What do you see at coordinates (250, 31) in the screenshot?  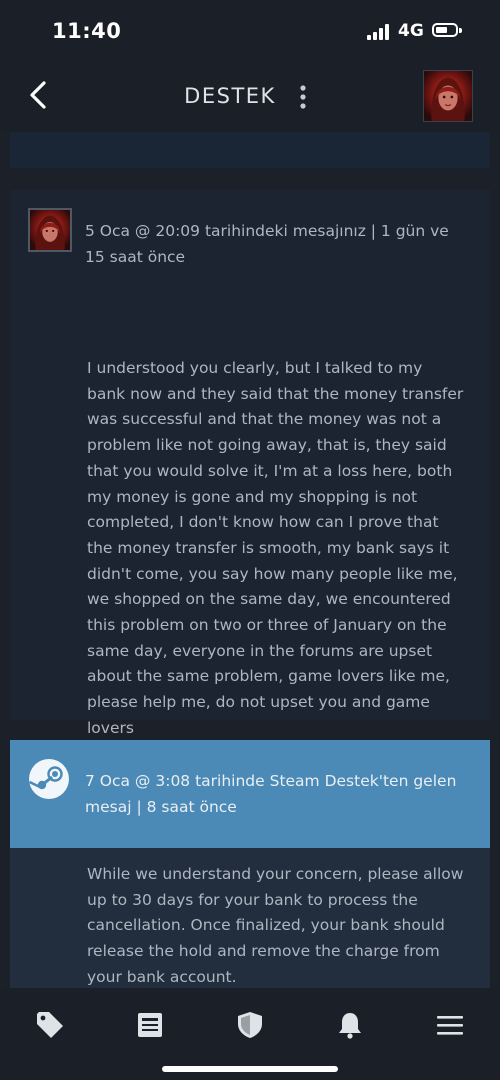 I see `status-bar: 11:40 4G` at bounding box center [250, 31].